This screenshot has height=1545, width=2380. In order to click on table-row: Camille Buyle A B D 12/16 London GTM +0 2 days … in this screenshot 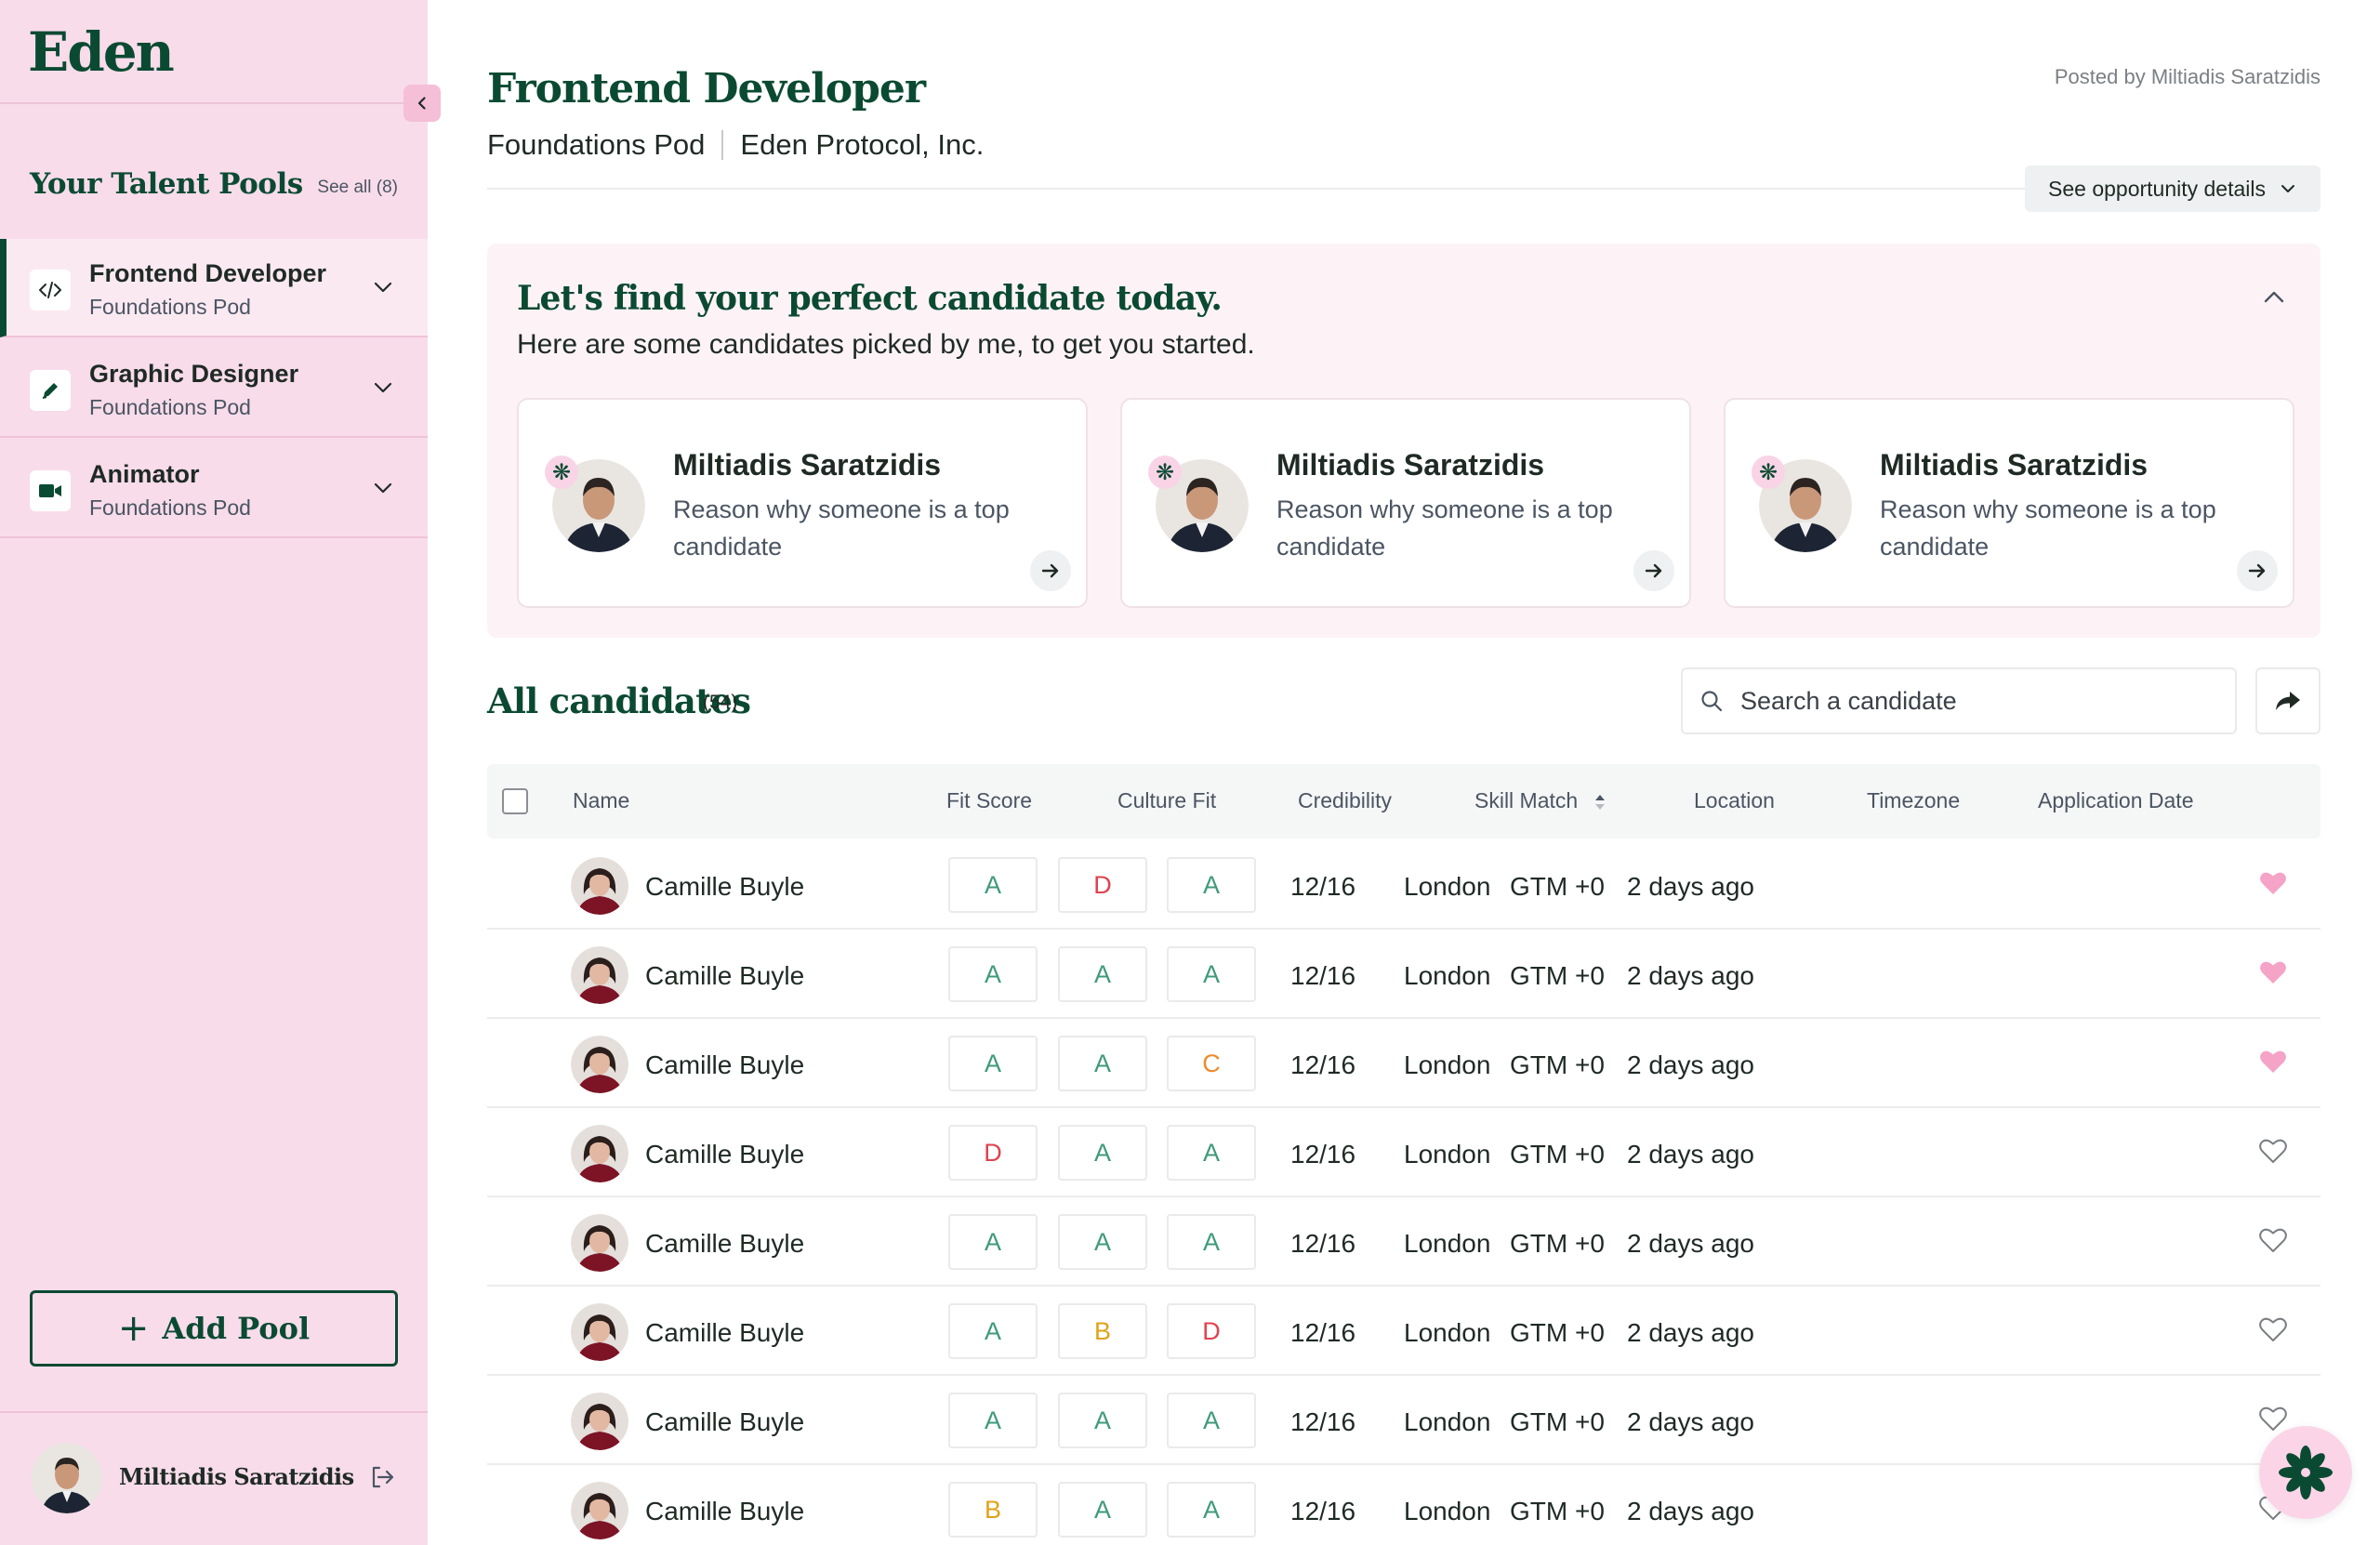, I will do `click(1403, 1332)`.